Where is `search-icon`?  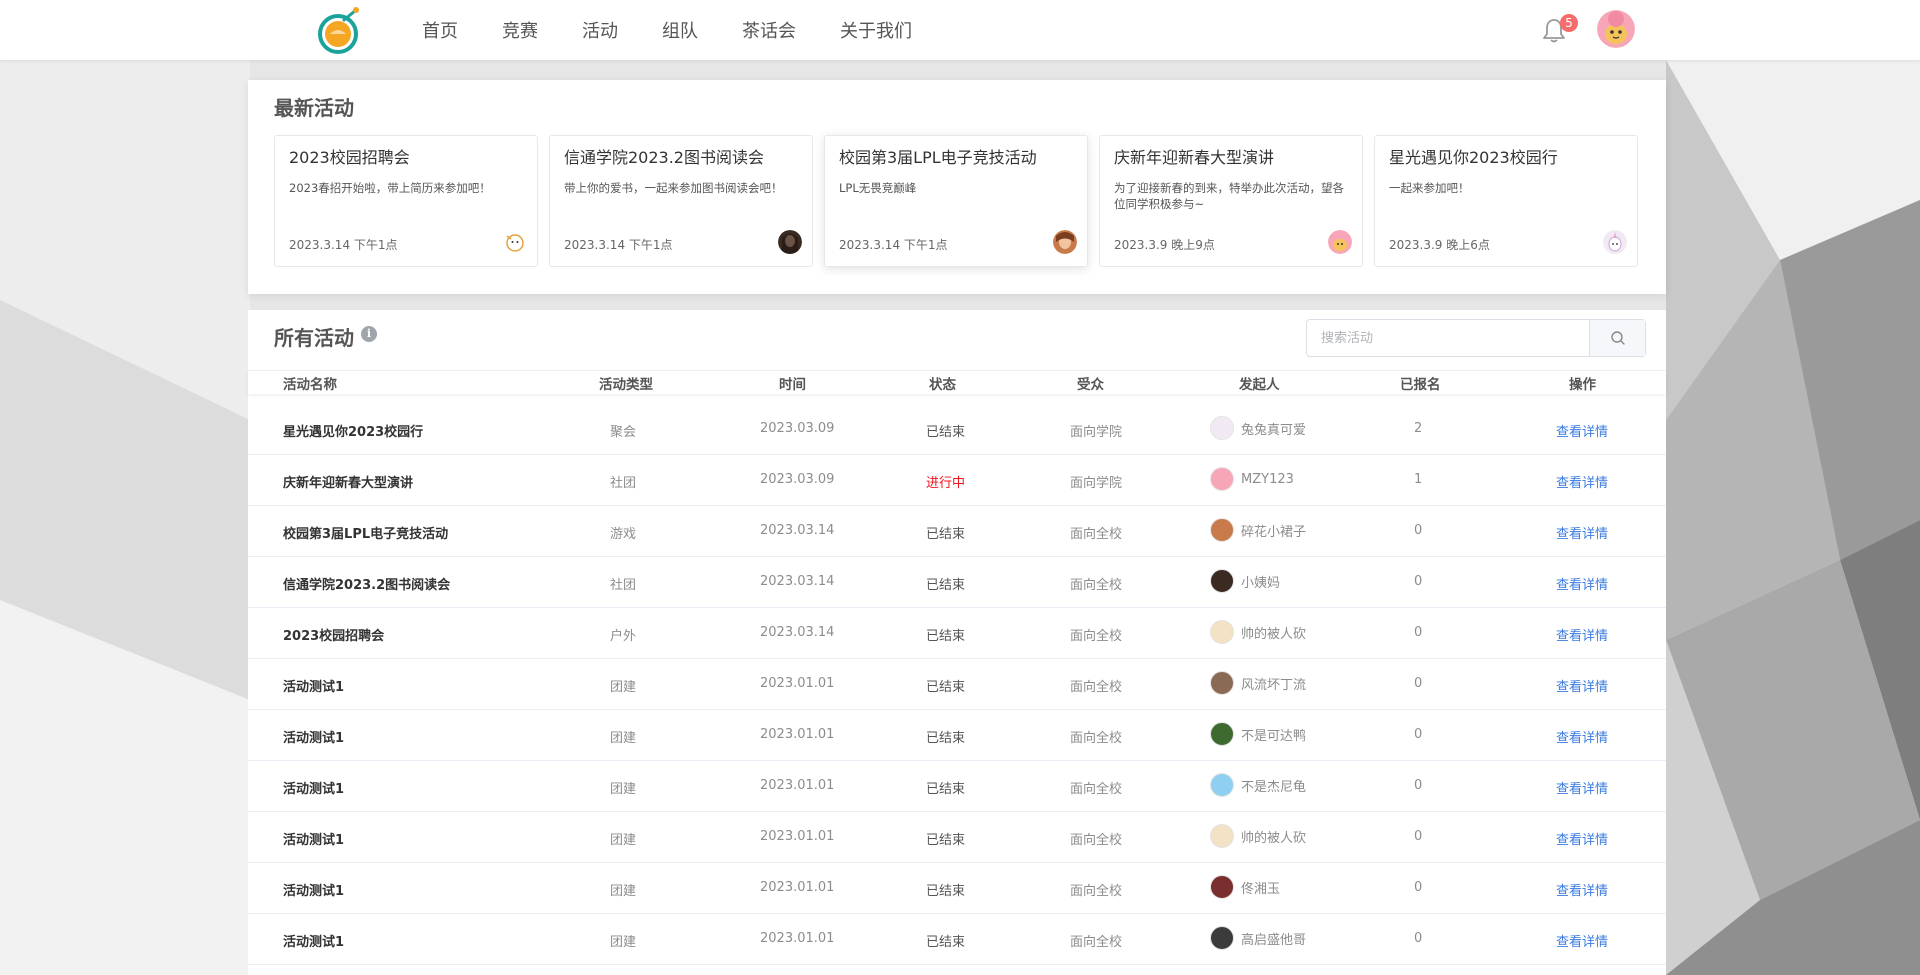
search-icon is located at coordinates (1617, 338).